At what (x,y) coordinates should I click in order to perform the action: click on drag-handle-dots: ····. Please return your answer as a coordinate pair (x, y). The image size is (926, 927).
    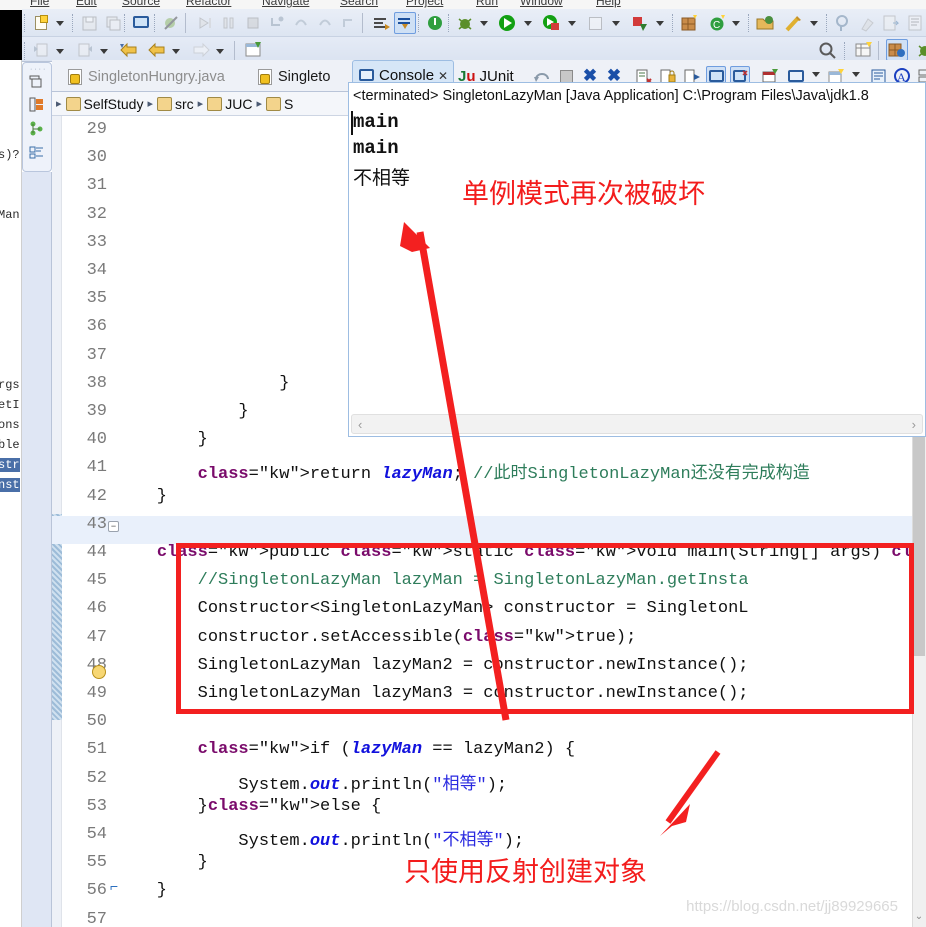
    Looking at the image, I should click on (38, 69).